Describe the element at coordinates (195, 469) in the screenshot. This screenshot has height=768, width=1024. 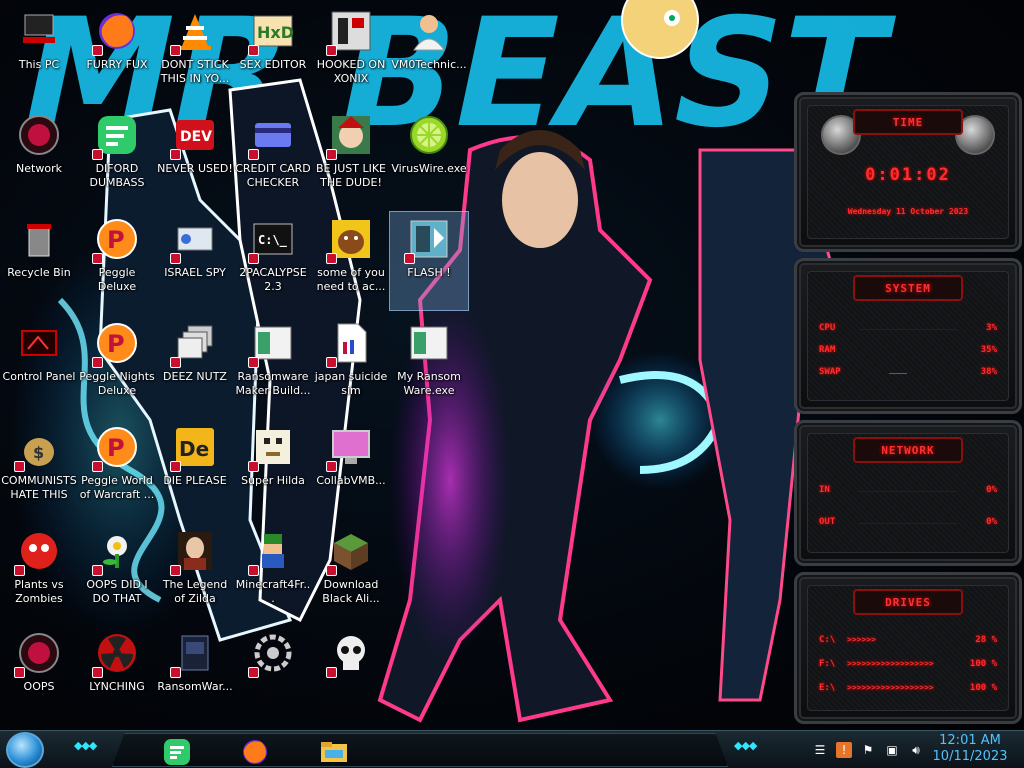
I see `desktop-icon-die-please: De DIE PLEASE` at that location.